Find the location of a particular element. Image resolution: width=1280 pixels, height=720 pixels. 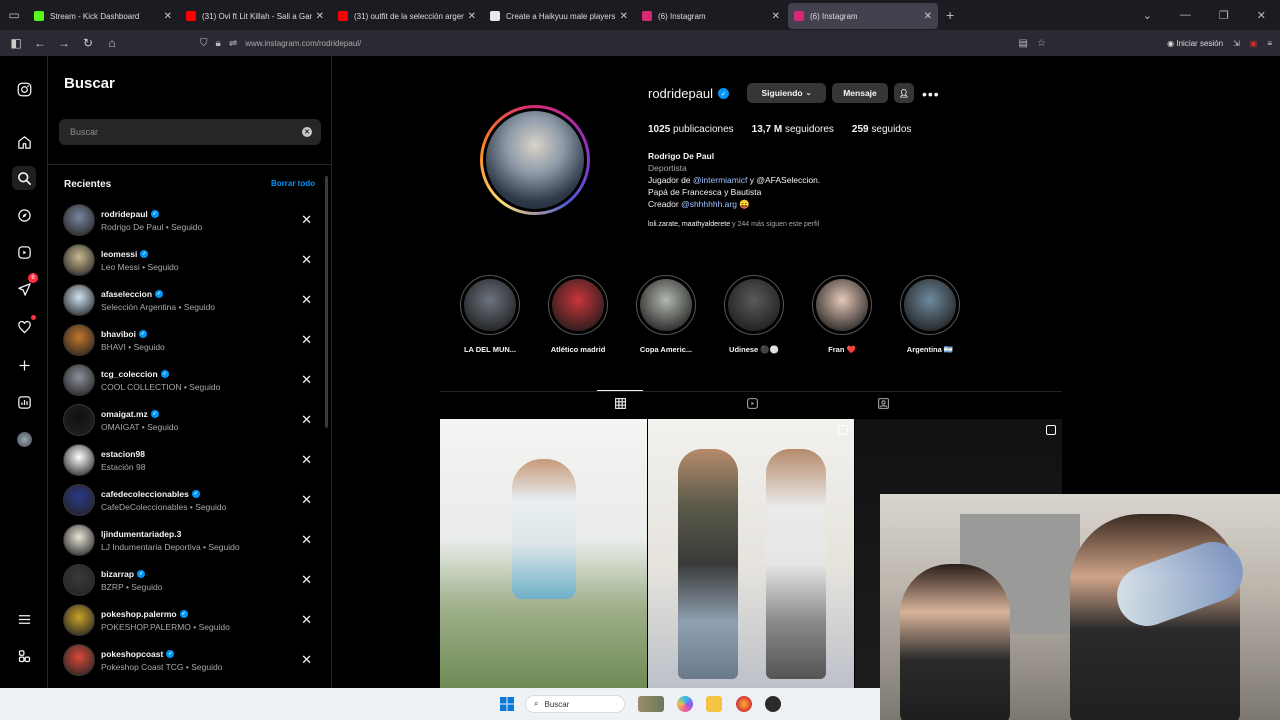

story-highlight: Udinese ⚫⚪ is located at coordinates (754, 314).